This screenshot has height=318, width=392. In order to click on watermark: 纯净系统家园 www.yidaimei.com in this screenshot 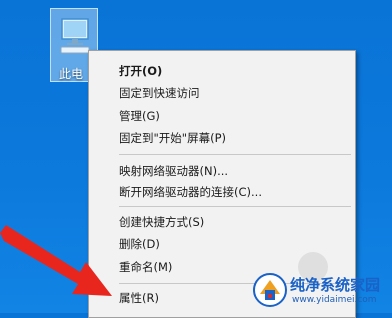, I will do `click(320, 291)`.